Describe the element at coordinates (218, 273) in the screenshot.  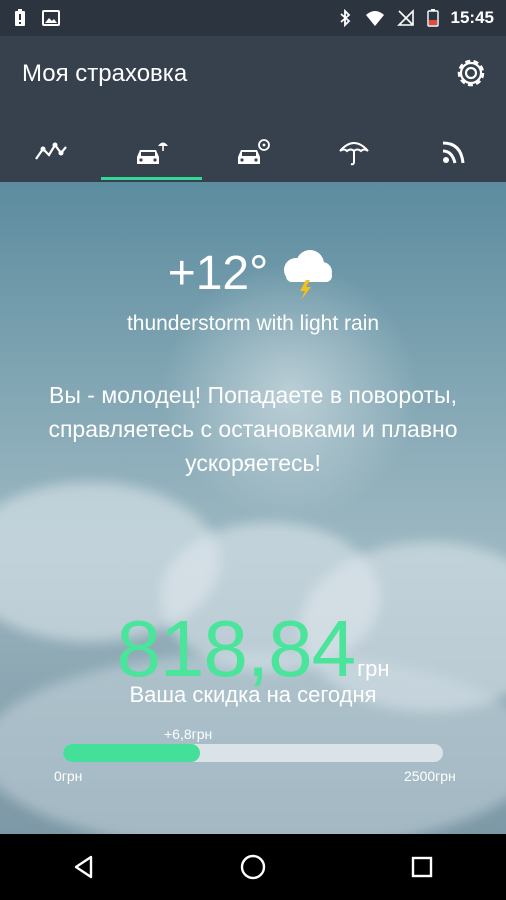
I see `temperature: +12°` at that location.